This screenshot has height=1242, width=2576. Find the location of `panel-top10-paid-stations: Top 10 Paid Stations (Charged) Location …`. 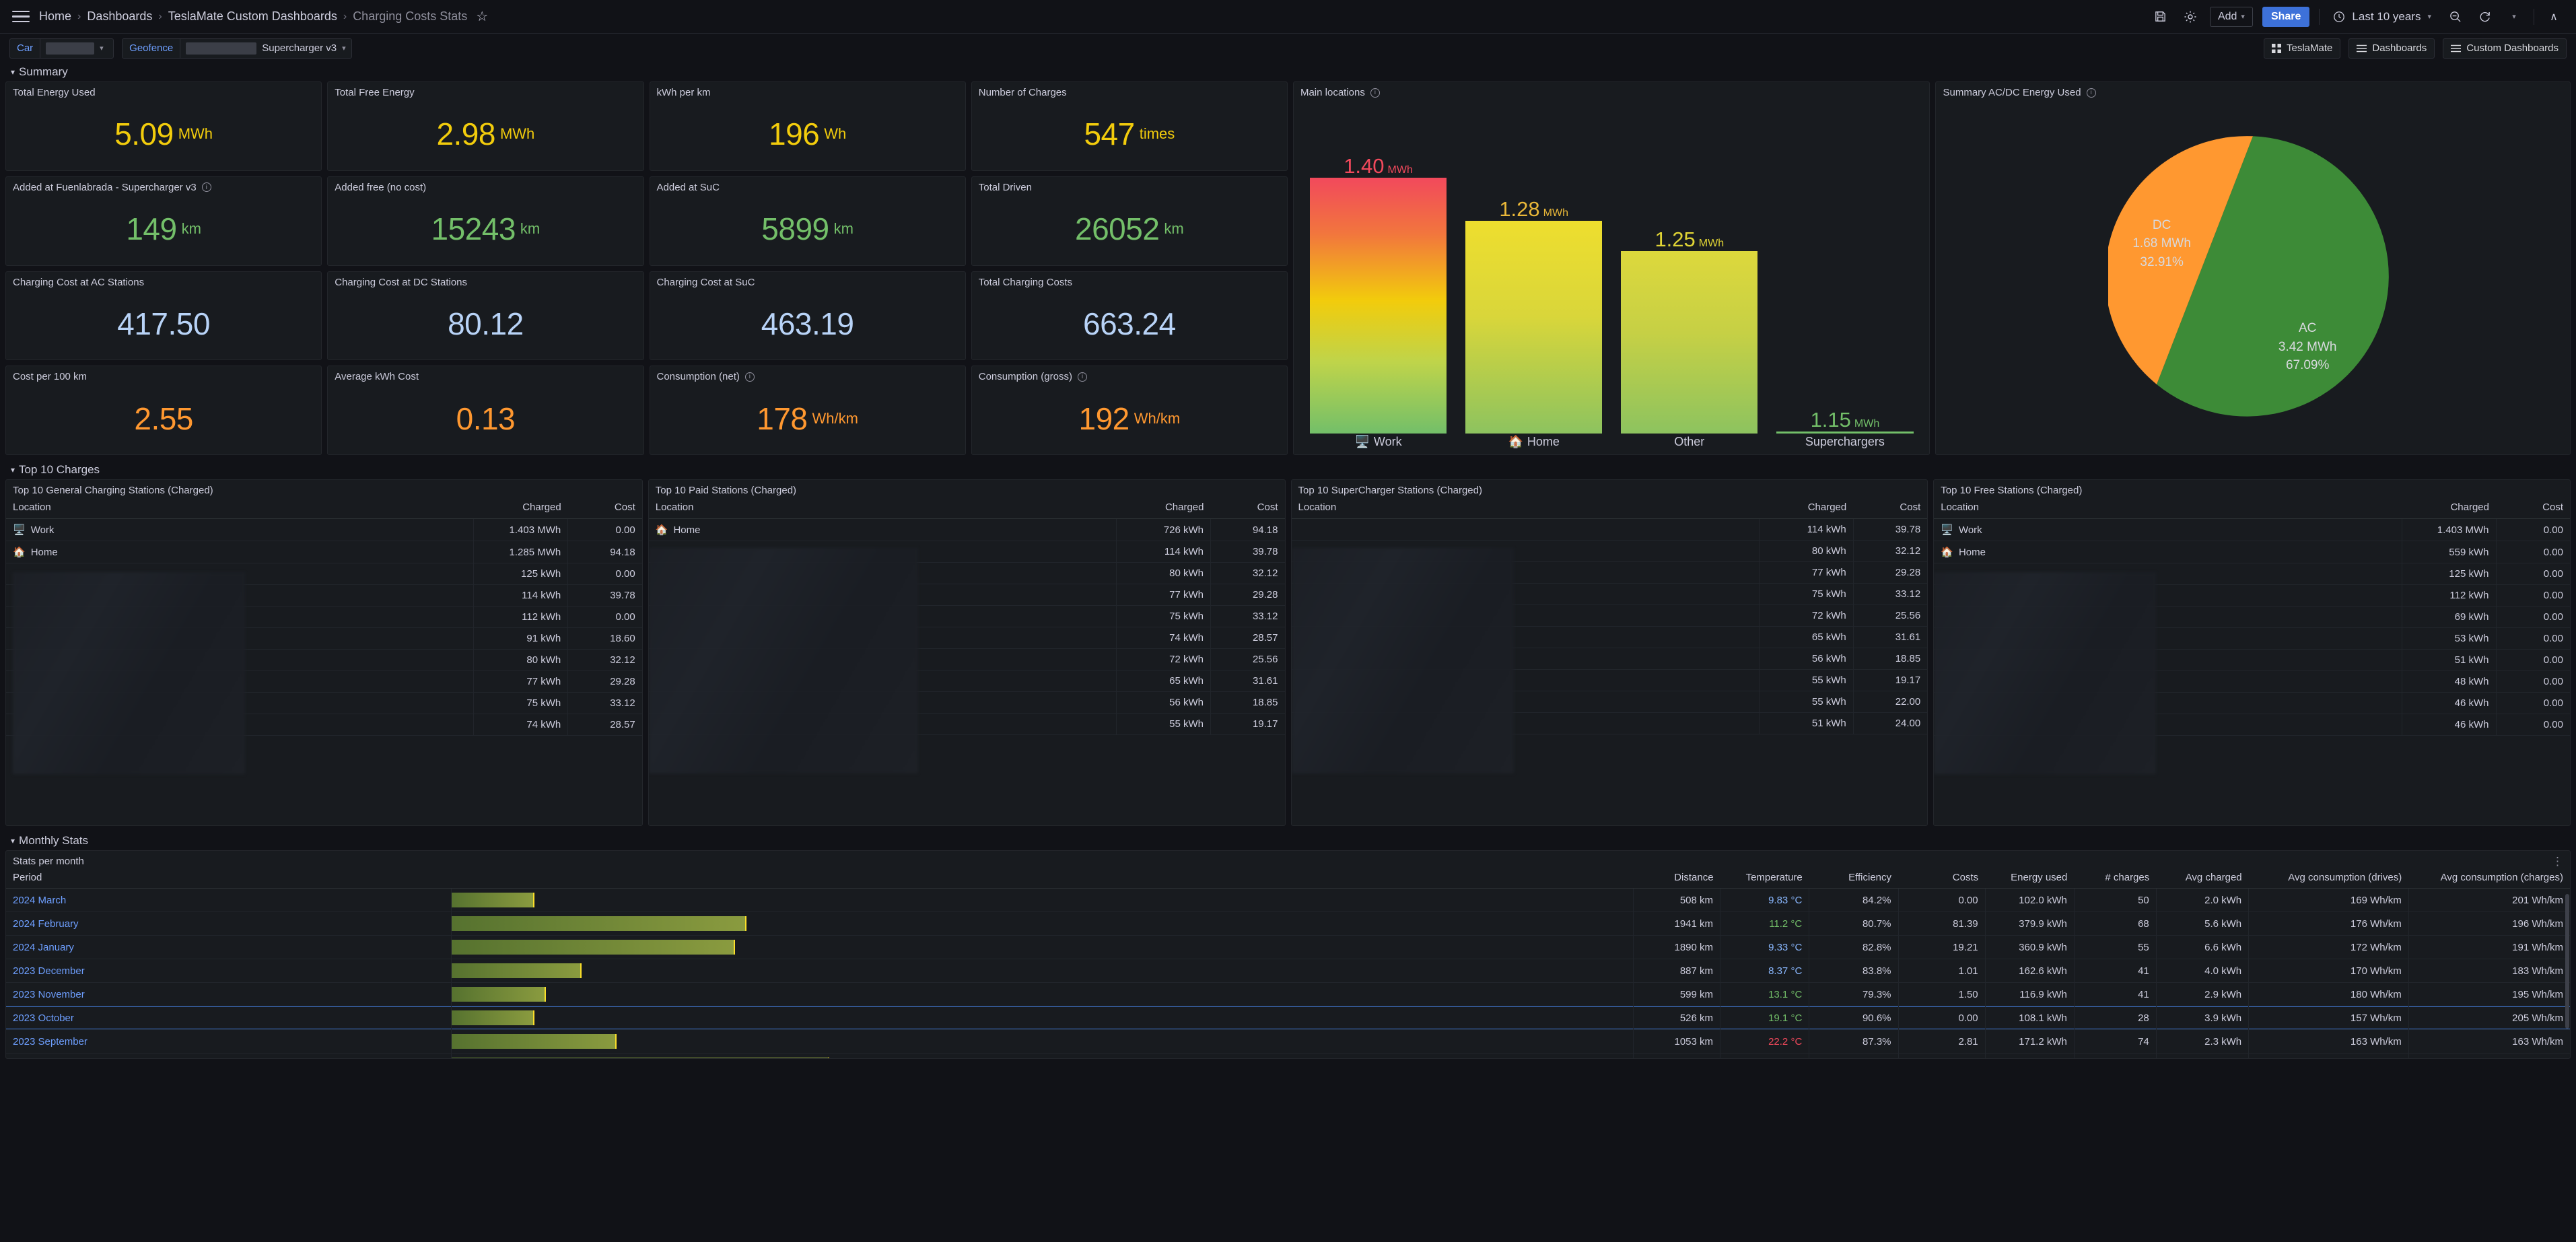

panel-top10-paid-stations: Top 10 Paid Stations (Charged) Location … is located at coordinates (967, 652).